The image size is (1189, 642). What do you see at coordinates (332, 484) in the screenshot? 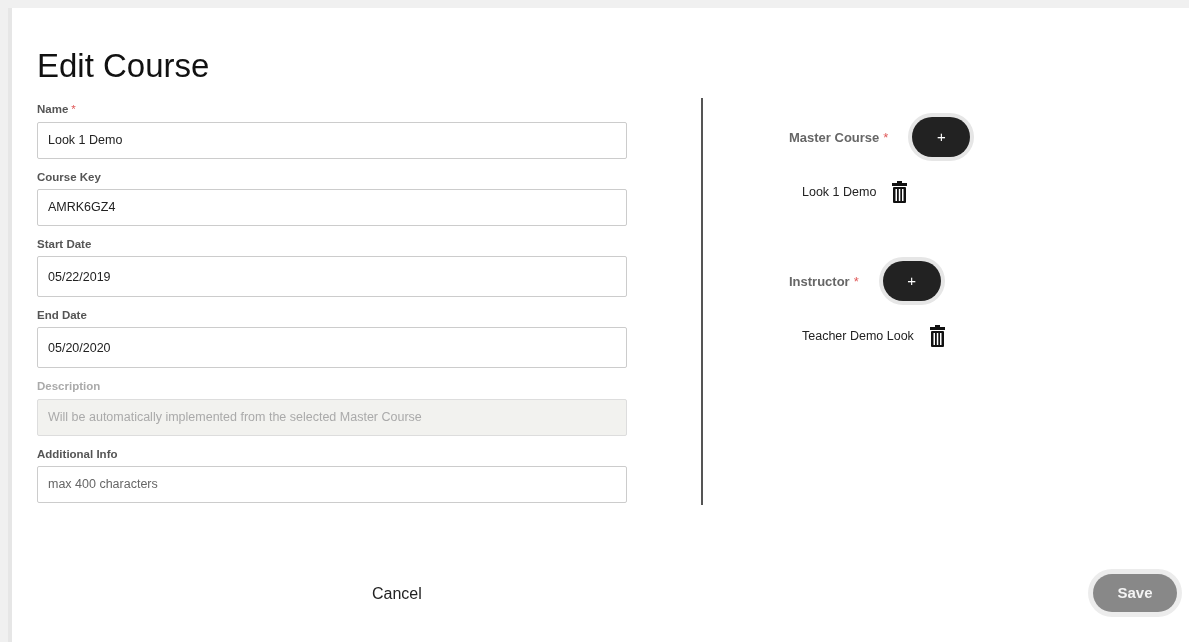
I see `input-field: max 400 characters` at bounding box center [332, 484].